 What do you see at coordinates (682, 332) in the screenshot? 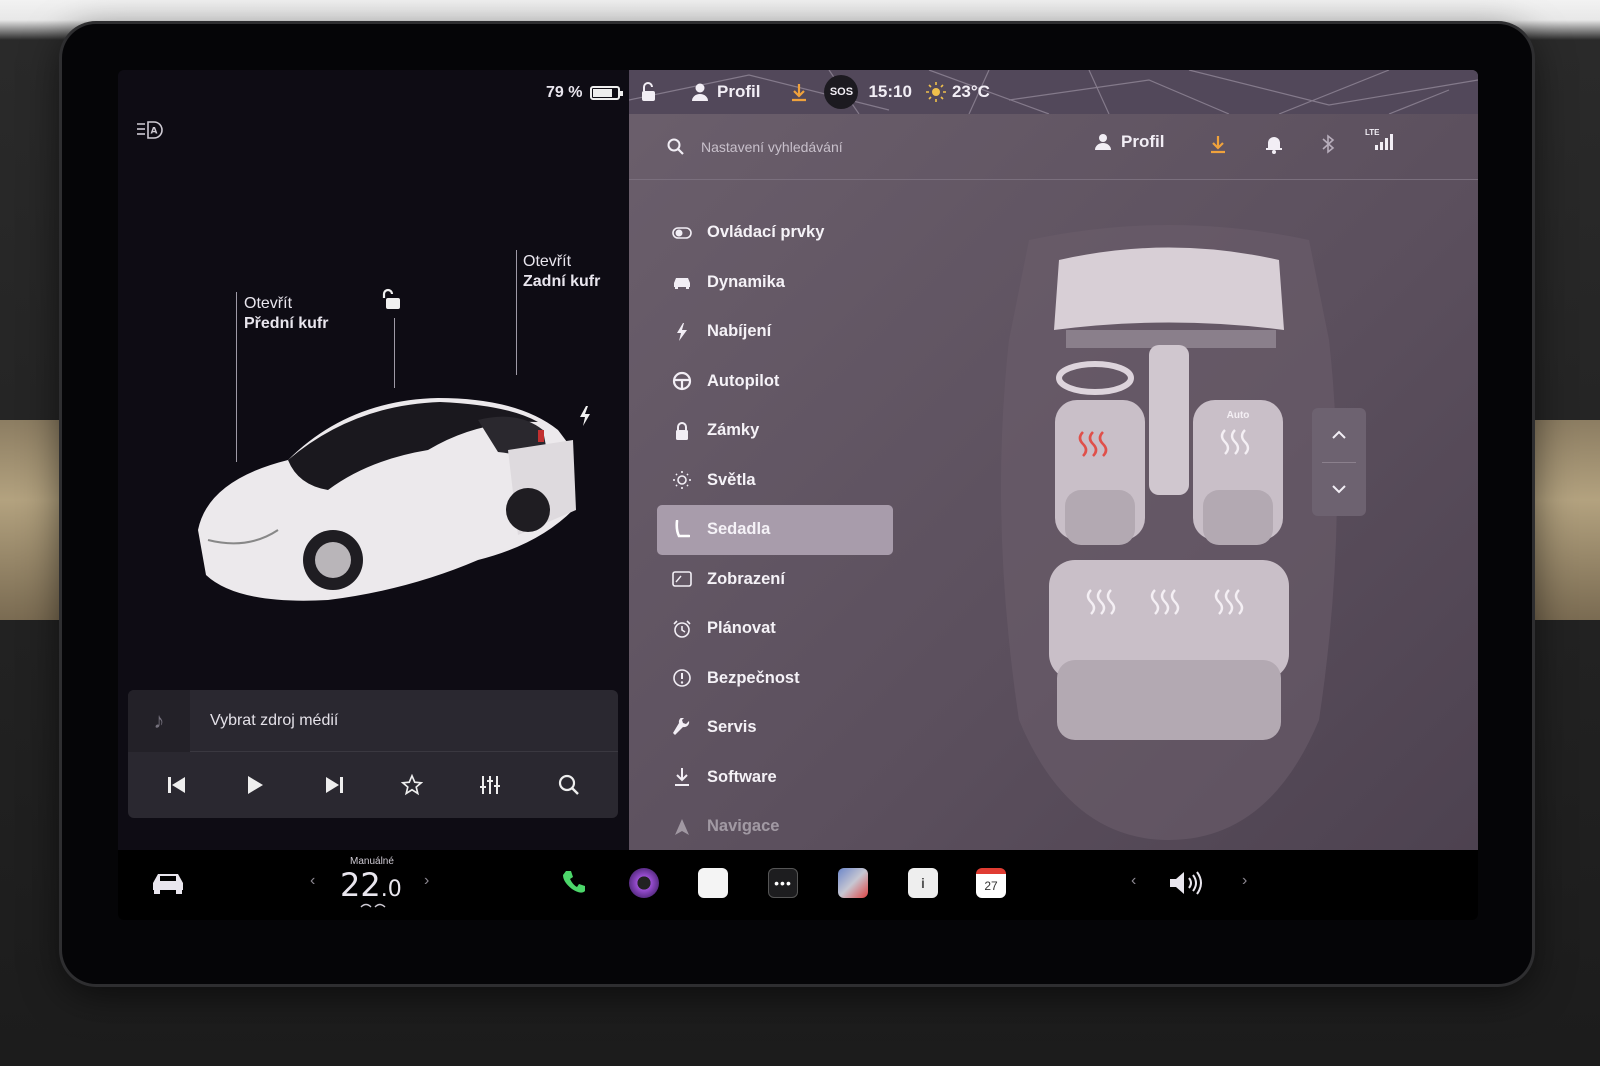
I see `bolt-icon` at bounding box center [682, 332].